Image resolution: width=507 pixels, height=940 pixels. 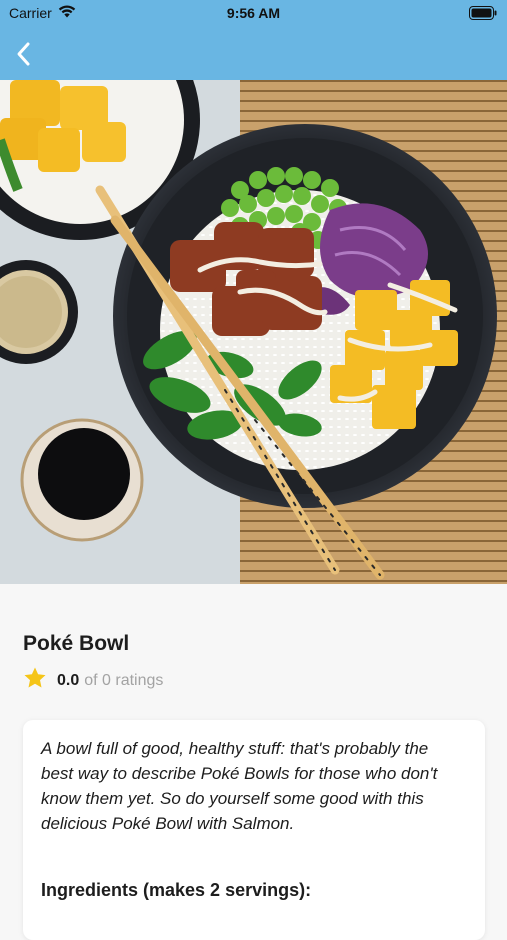 I want to click on status-bar: Carrier 9:56 AM, so click(x=253, y=14).